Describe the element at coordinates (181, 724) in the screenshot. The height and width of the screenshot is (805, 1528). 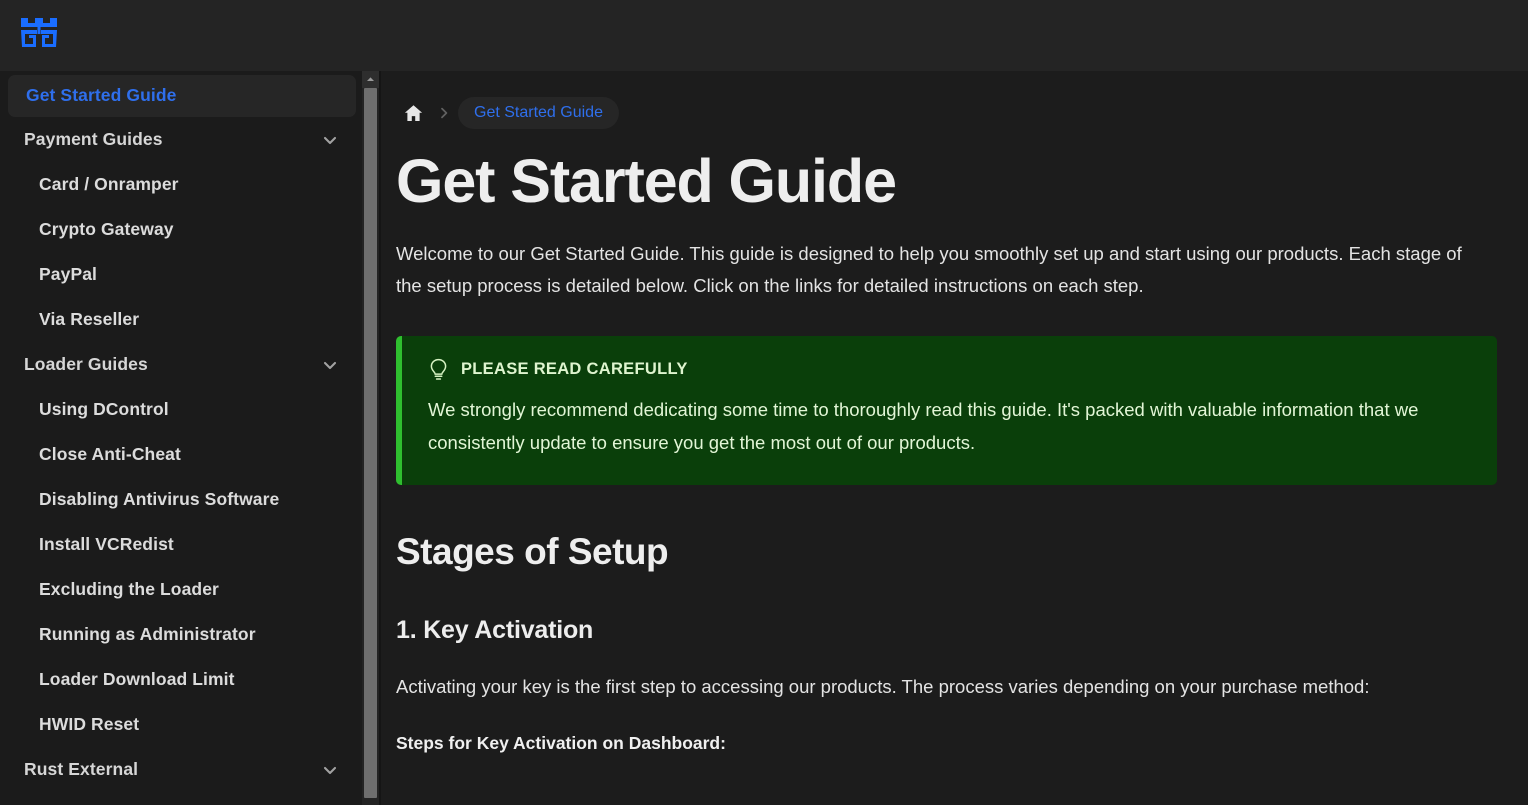
I see `sidebar-item-hwid-reset: HWID Reset` at that location.